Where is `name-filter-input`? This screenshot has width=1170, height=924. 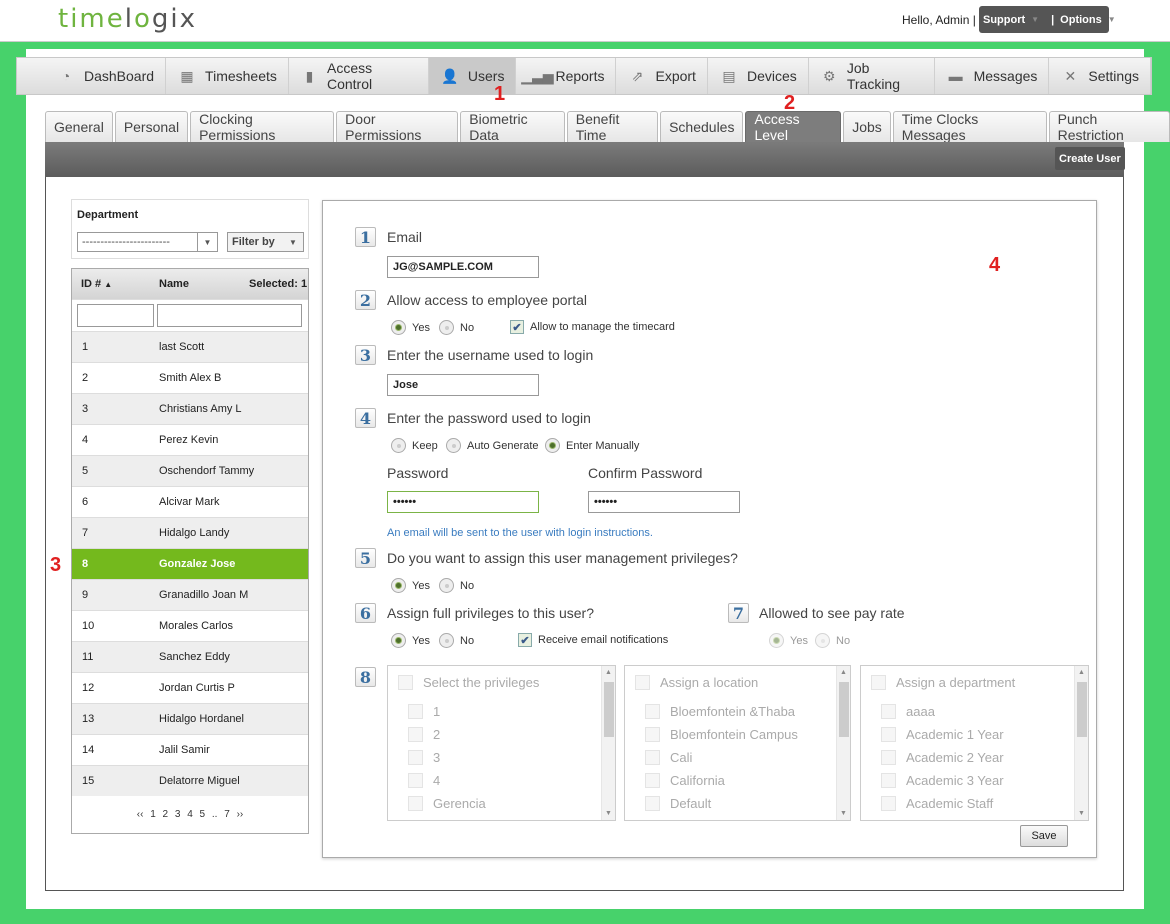
name-filter-input is located at coordinates (229, 315).